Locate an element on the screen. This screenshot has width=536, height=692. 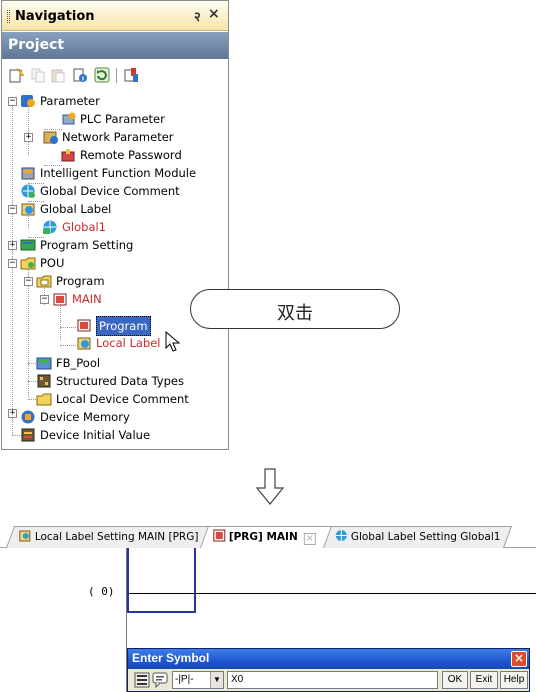
tree-item-parameter: Parameter is located at coordinates (95, 101).